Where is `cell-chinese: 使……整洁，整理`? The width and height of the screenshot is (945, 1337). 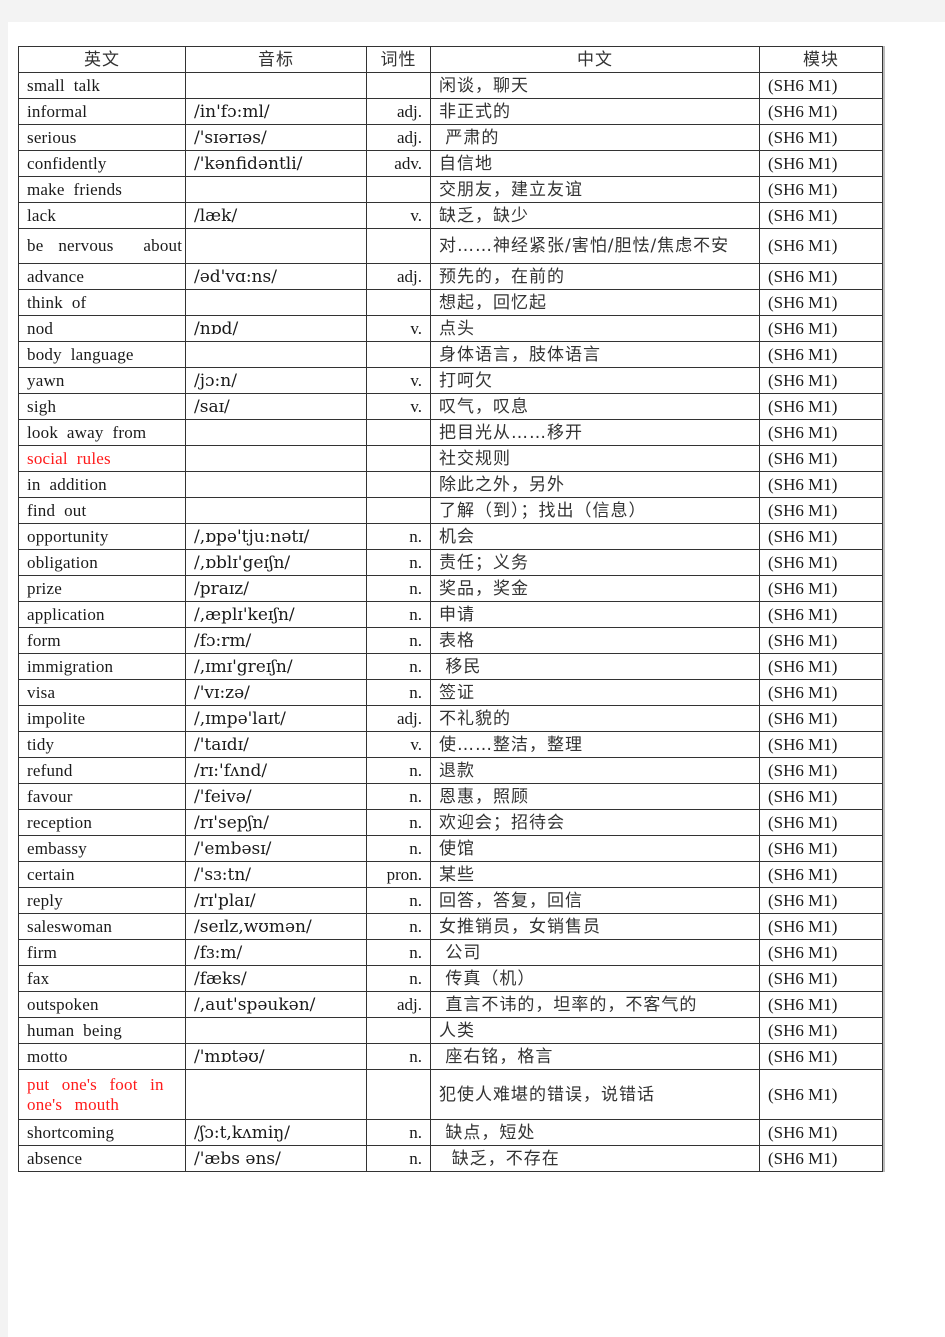
cell-chinese: 使……整洁，整理 is located at coordinates (595, 744).